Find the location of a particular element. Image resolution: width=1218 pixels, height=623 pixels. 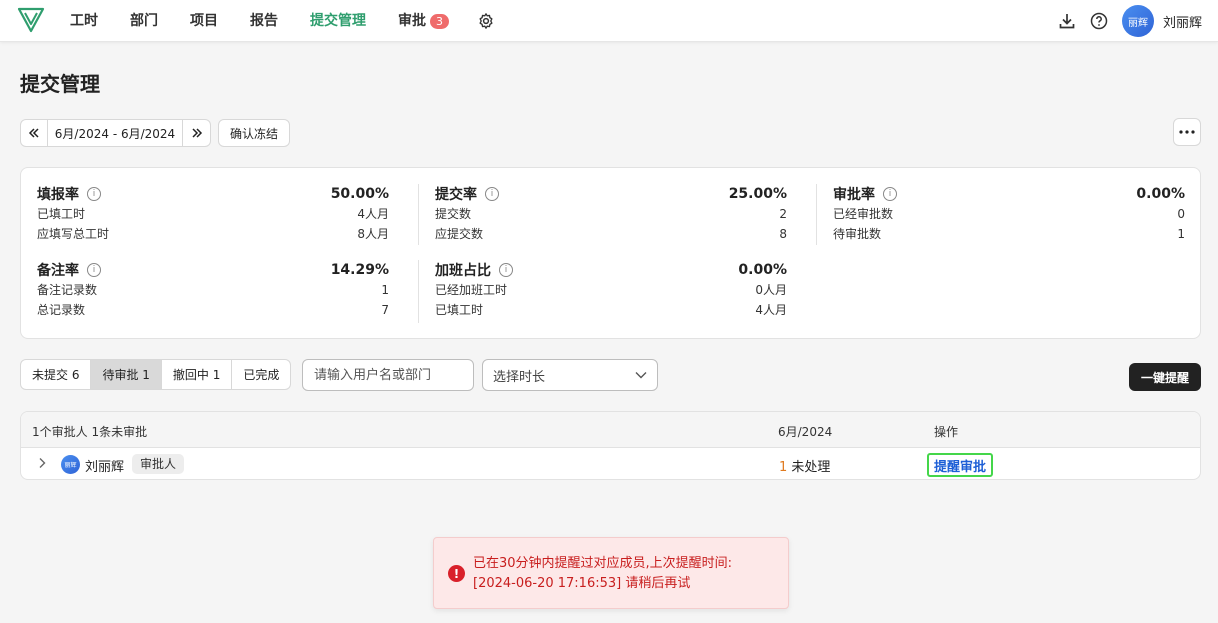

stat-submit-rate: 提交率 i 25.00% 提交数 2 应提交数 8 is located at coordinates (611, 214).